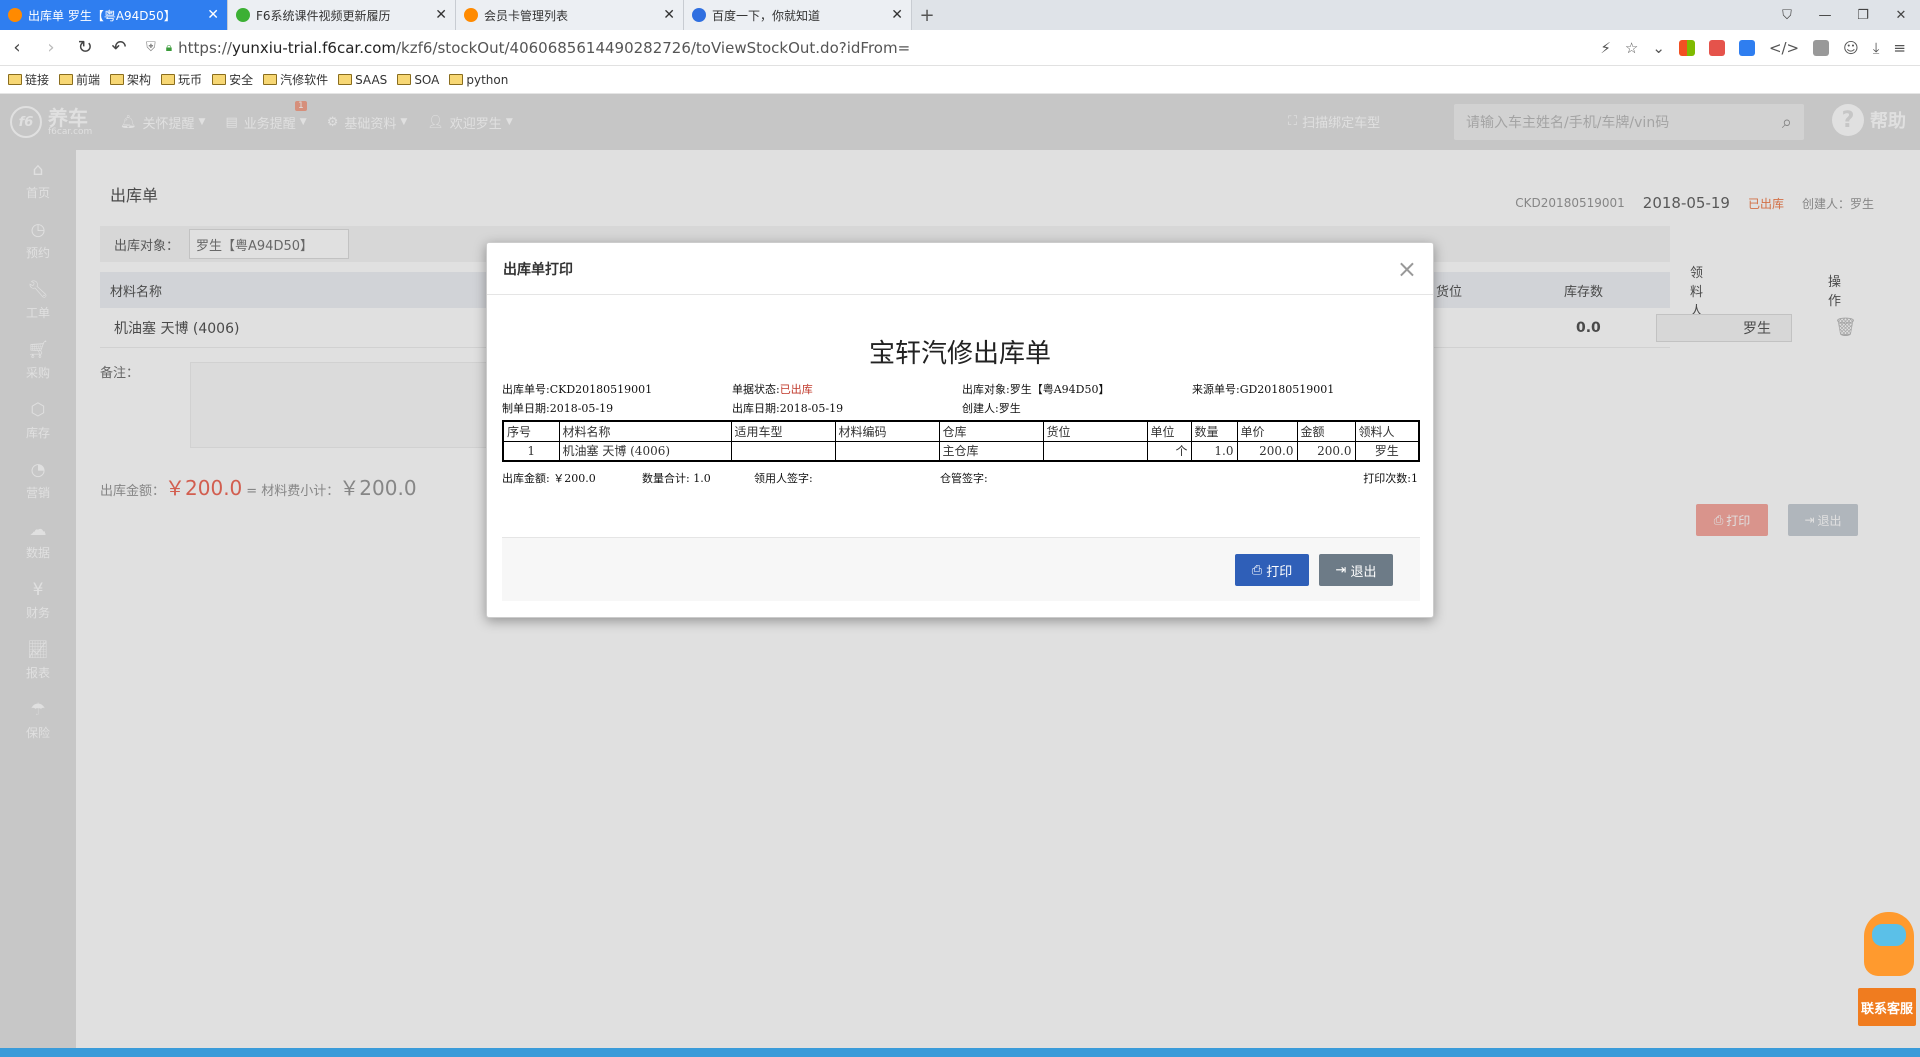 The image size is (1920, 1057). I want to click on download-icon: ⤓, so click(1876, 48).